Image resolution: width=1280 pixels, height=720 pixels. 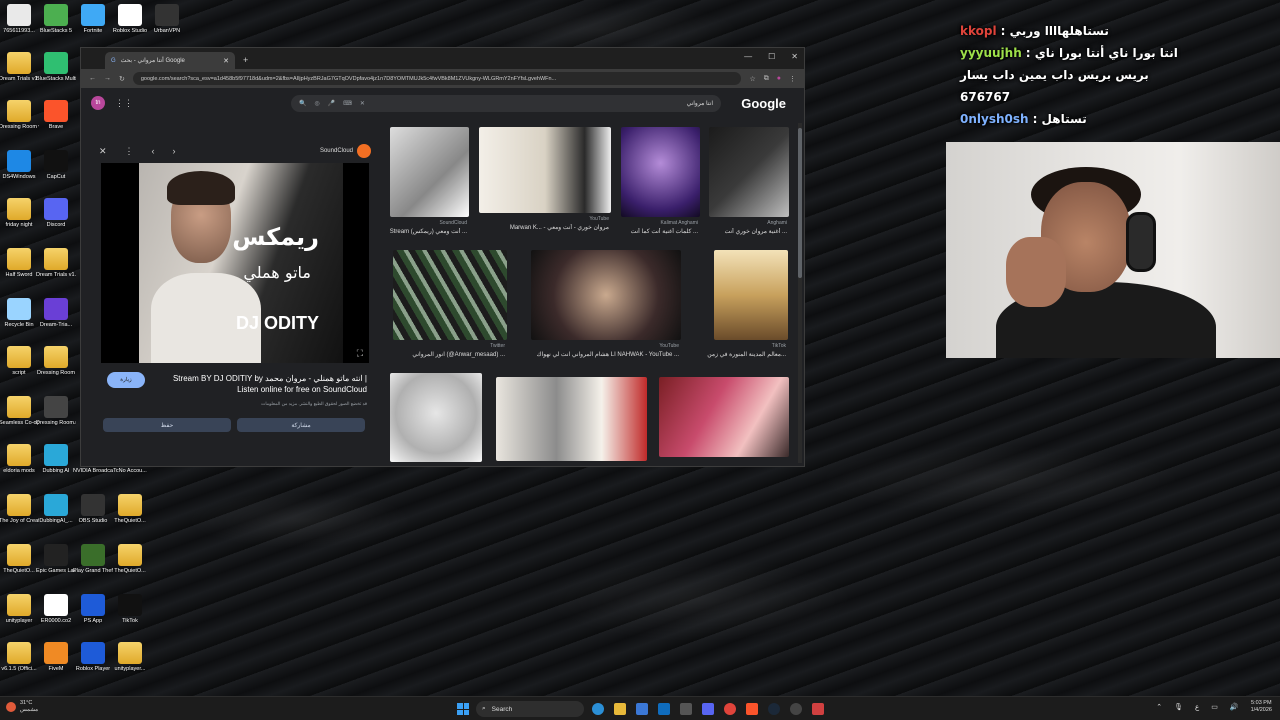 I want to click on desktop-icon: eldoria mods, so click(x=19, y=459).